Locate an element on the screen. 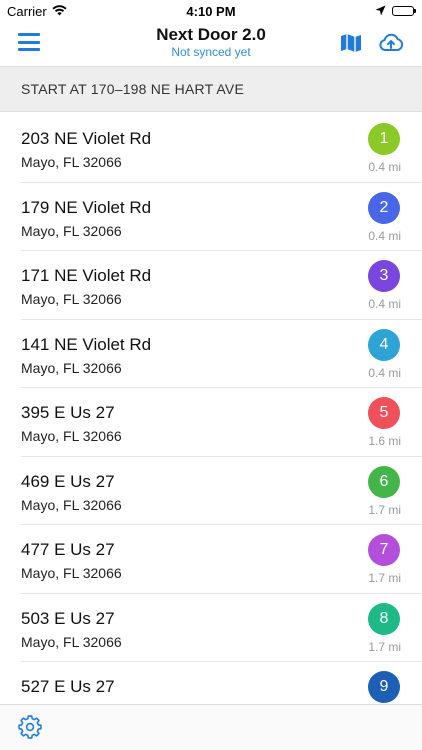  stop-row: 141 NE Violet Rd Mayo, FL 32066 4 0.4 mi is located at coordinates (221, 354).